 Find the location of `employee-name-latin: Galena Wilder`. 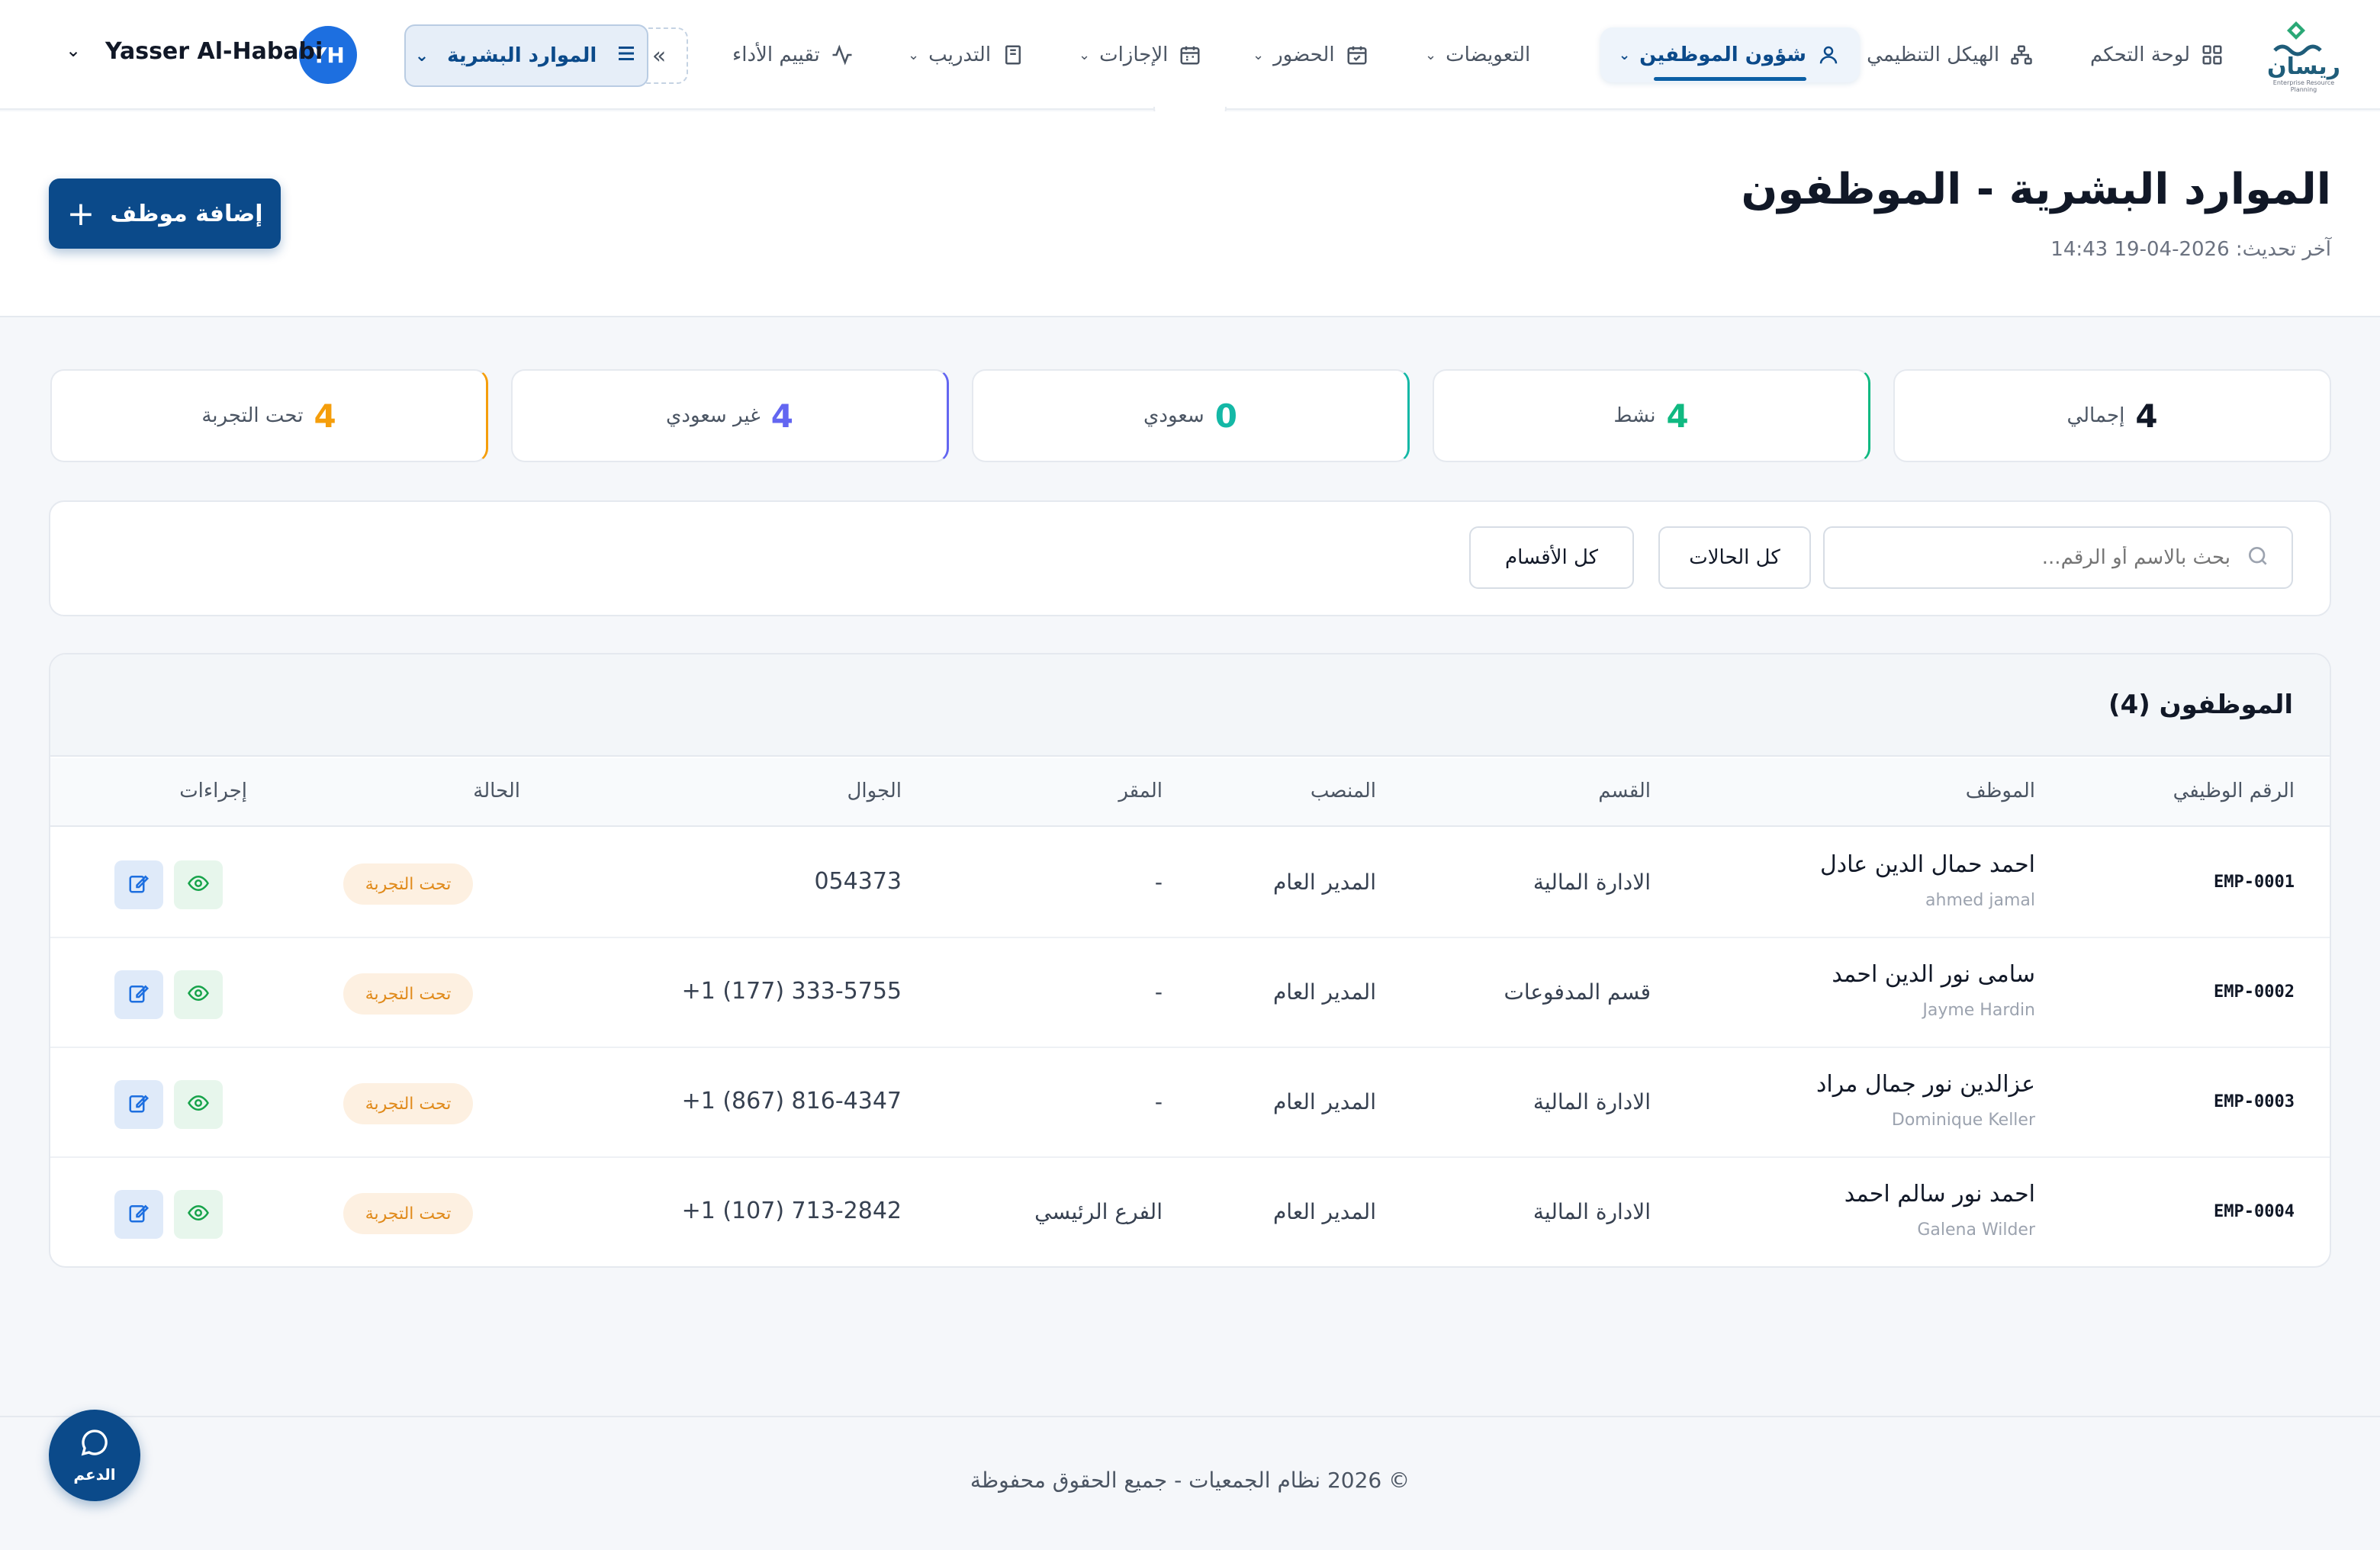

employee-name-latin: Galena Wilder is located at coordinates (1976, 1230).